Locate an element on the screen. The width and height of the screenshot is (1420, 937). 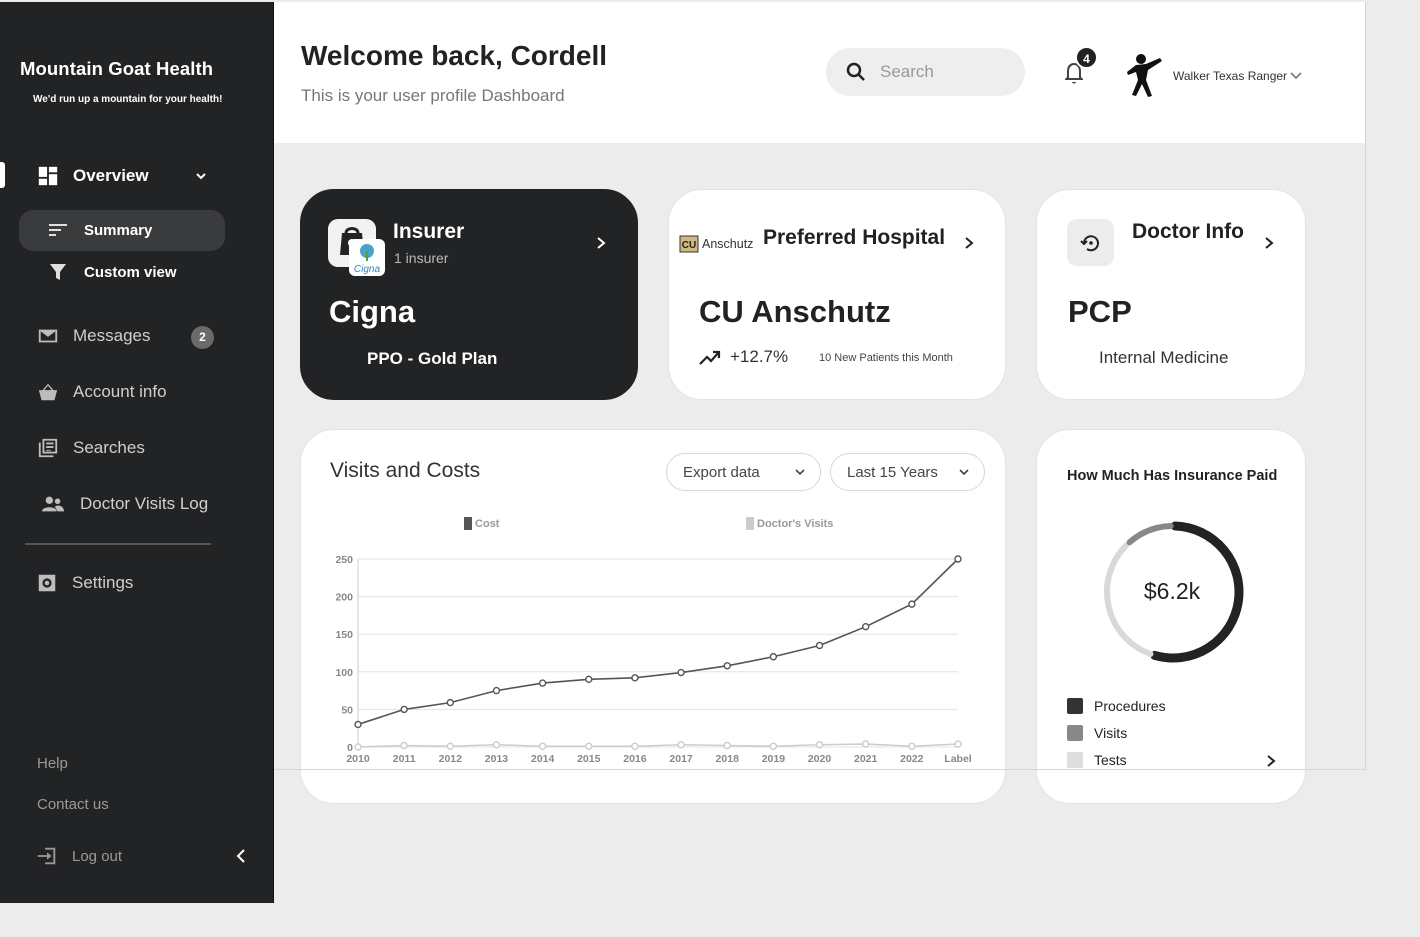
x-tick-label: 2014 is located at coordinates (543, 759).